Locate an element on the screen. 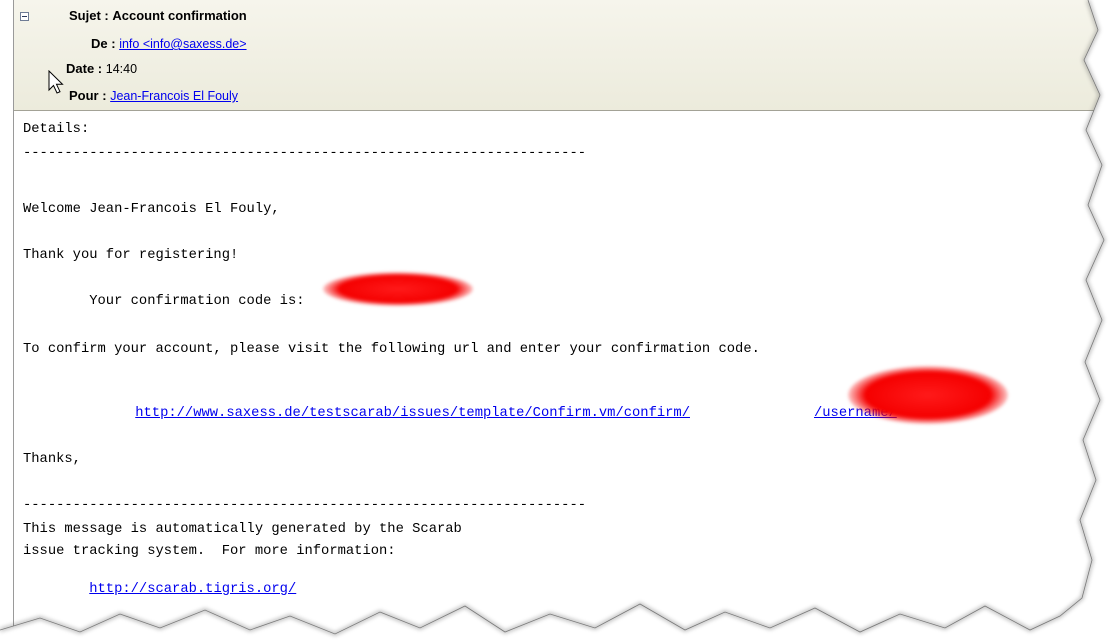  to-row: Pour : Jean-Francois El Fouly is located at coordinates (153, 96).